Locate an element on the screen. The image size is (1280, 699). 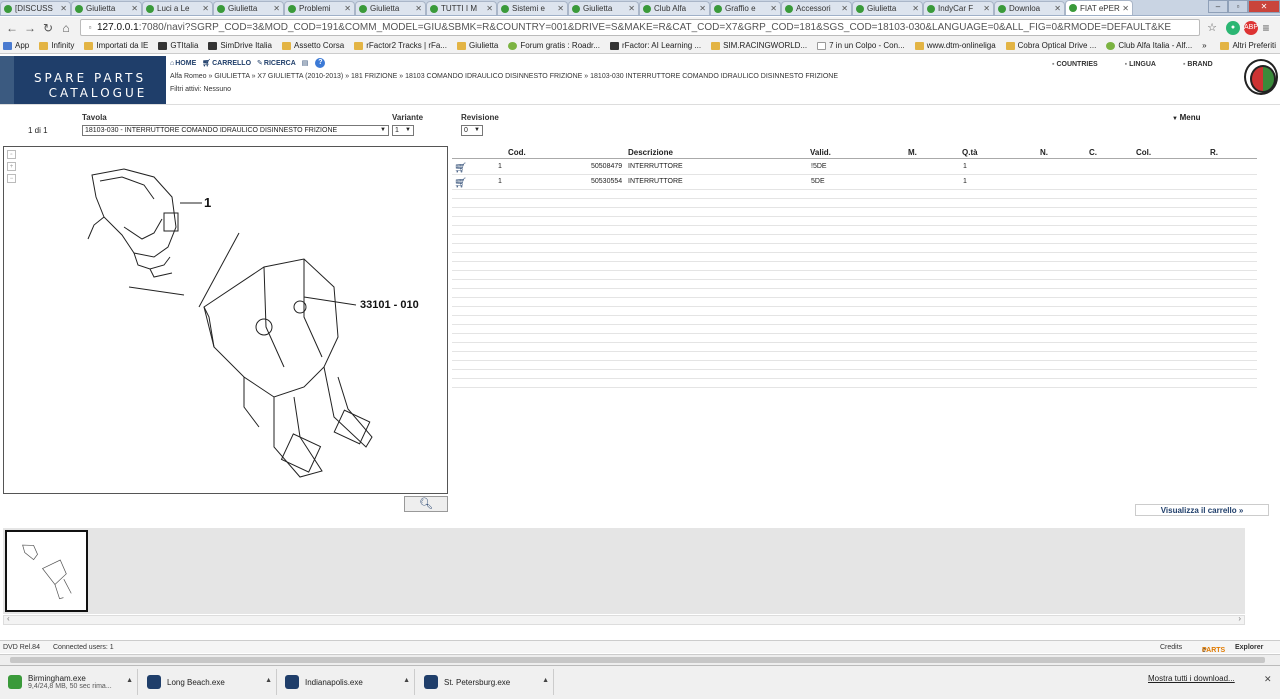
table-row: 🛒︎ 1 50508479 INTERRUTTORE !5DE 1 is located at coordinates (854, 167).